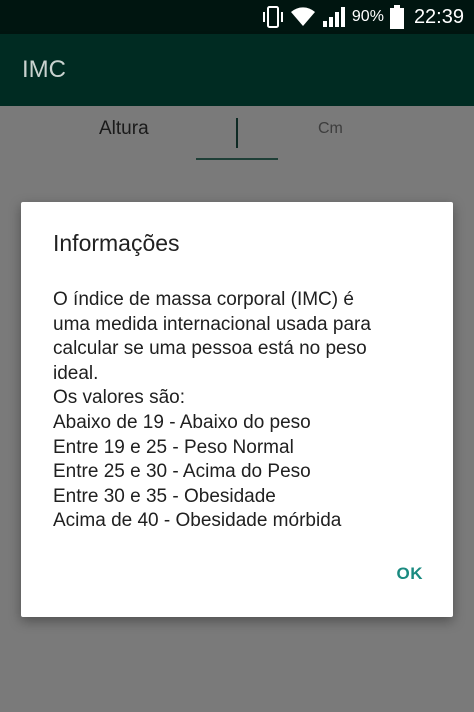 The height and width of the screenshot is (712, 474). I want to click on signal-icon, so click(334, 17).